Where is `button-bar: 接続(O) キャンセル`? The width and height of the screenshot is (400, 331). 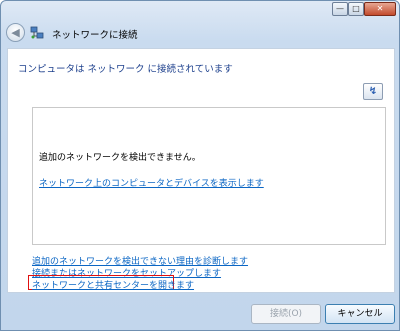 button-bar: 接続(O) キャンセル is located at coordinates (200, 312).